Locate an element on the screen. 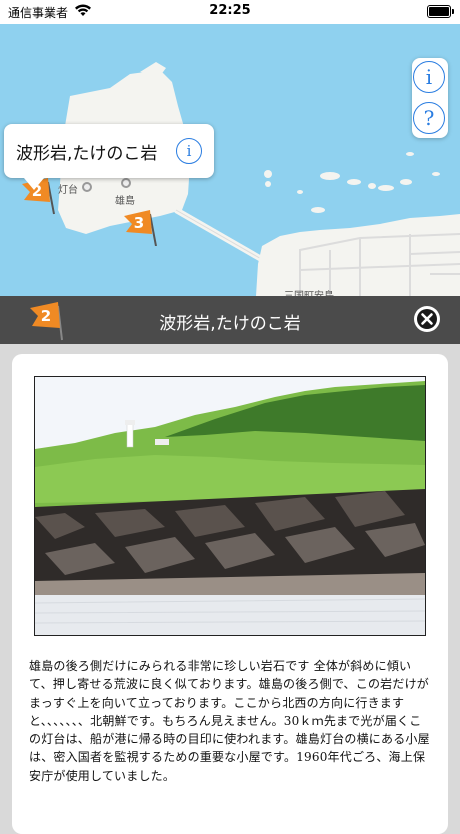  clock: 22:25 is located at coordinates (230, 10).